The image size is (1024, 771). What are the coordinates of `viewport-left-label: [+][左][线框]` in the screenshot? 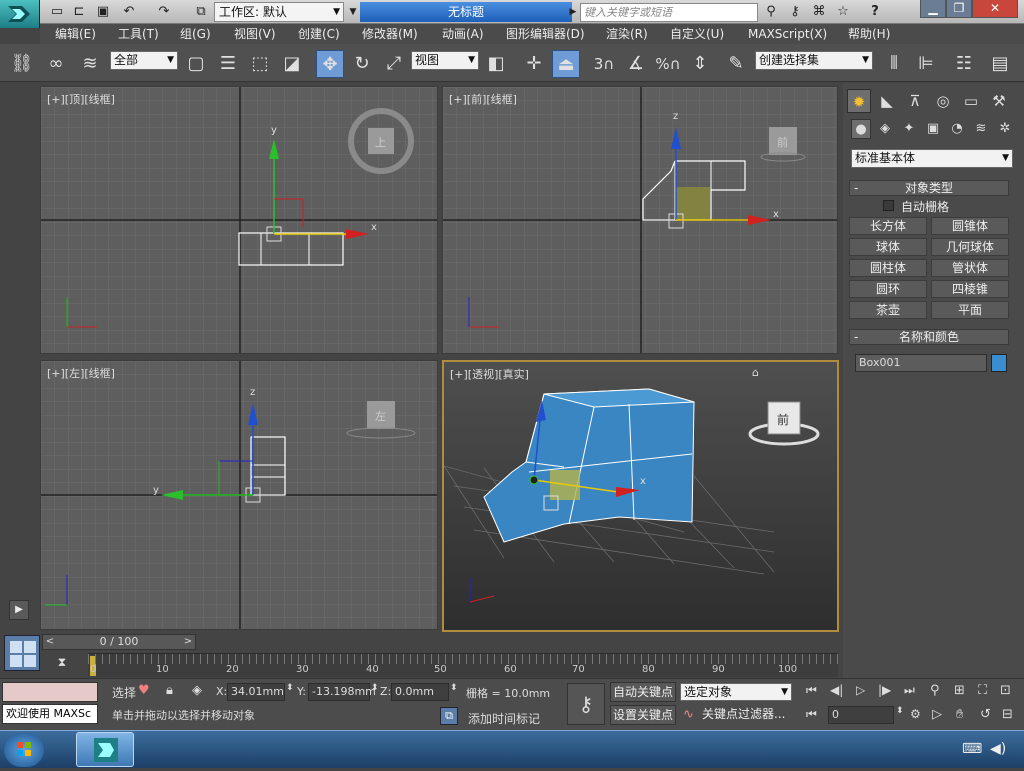 It's located at (81, 373).